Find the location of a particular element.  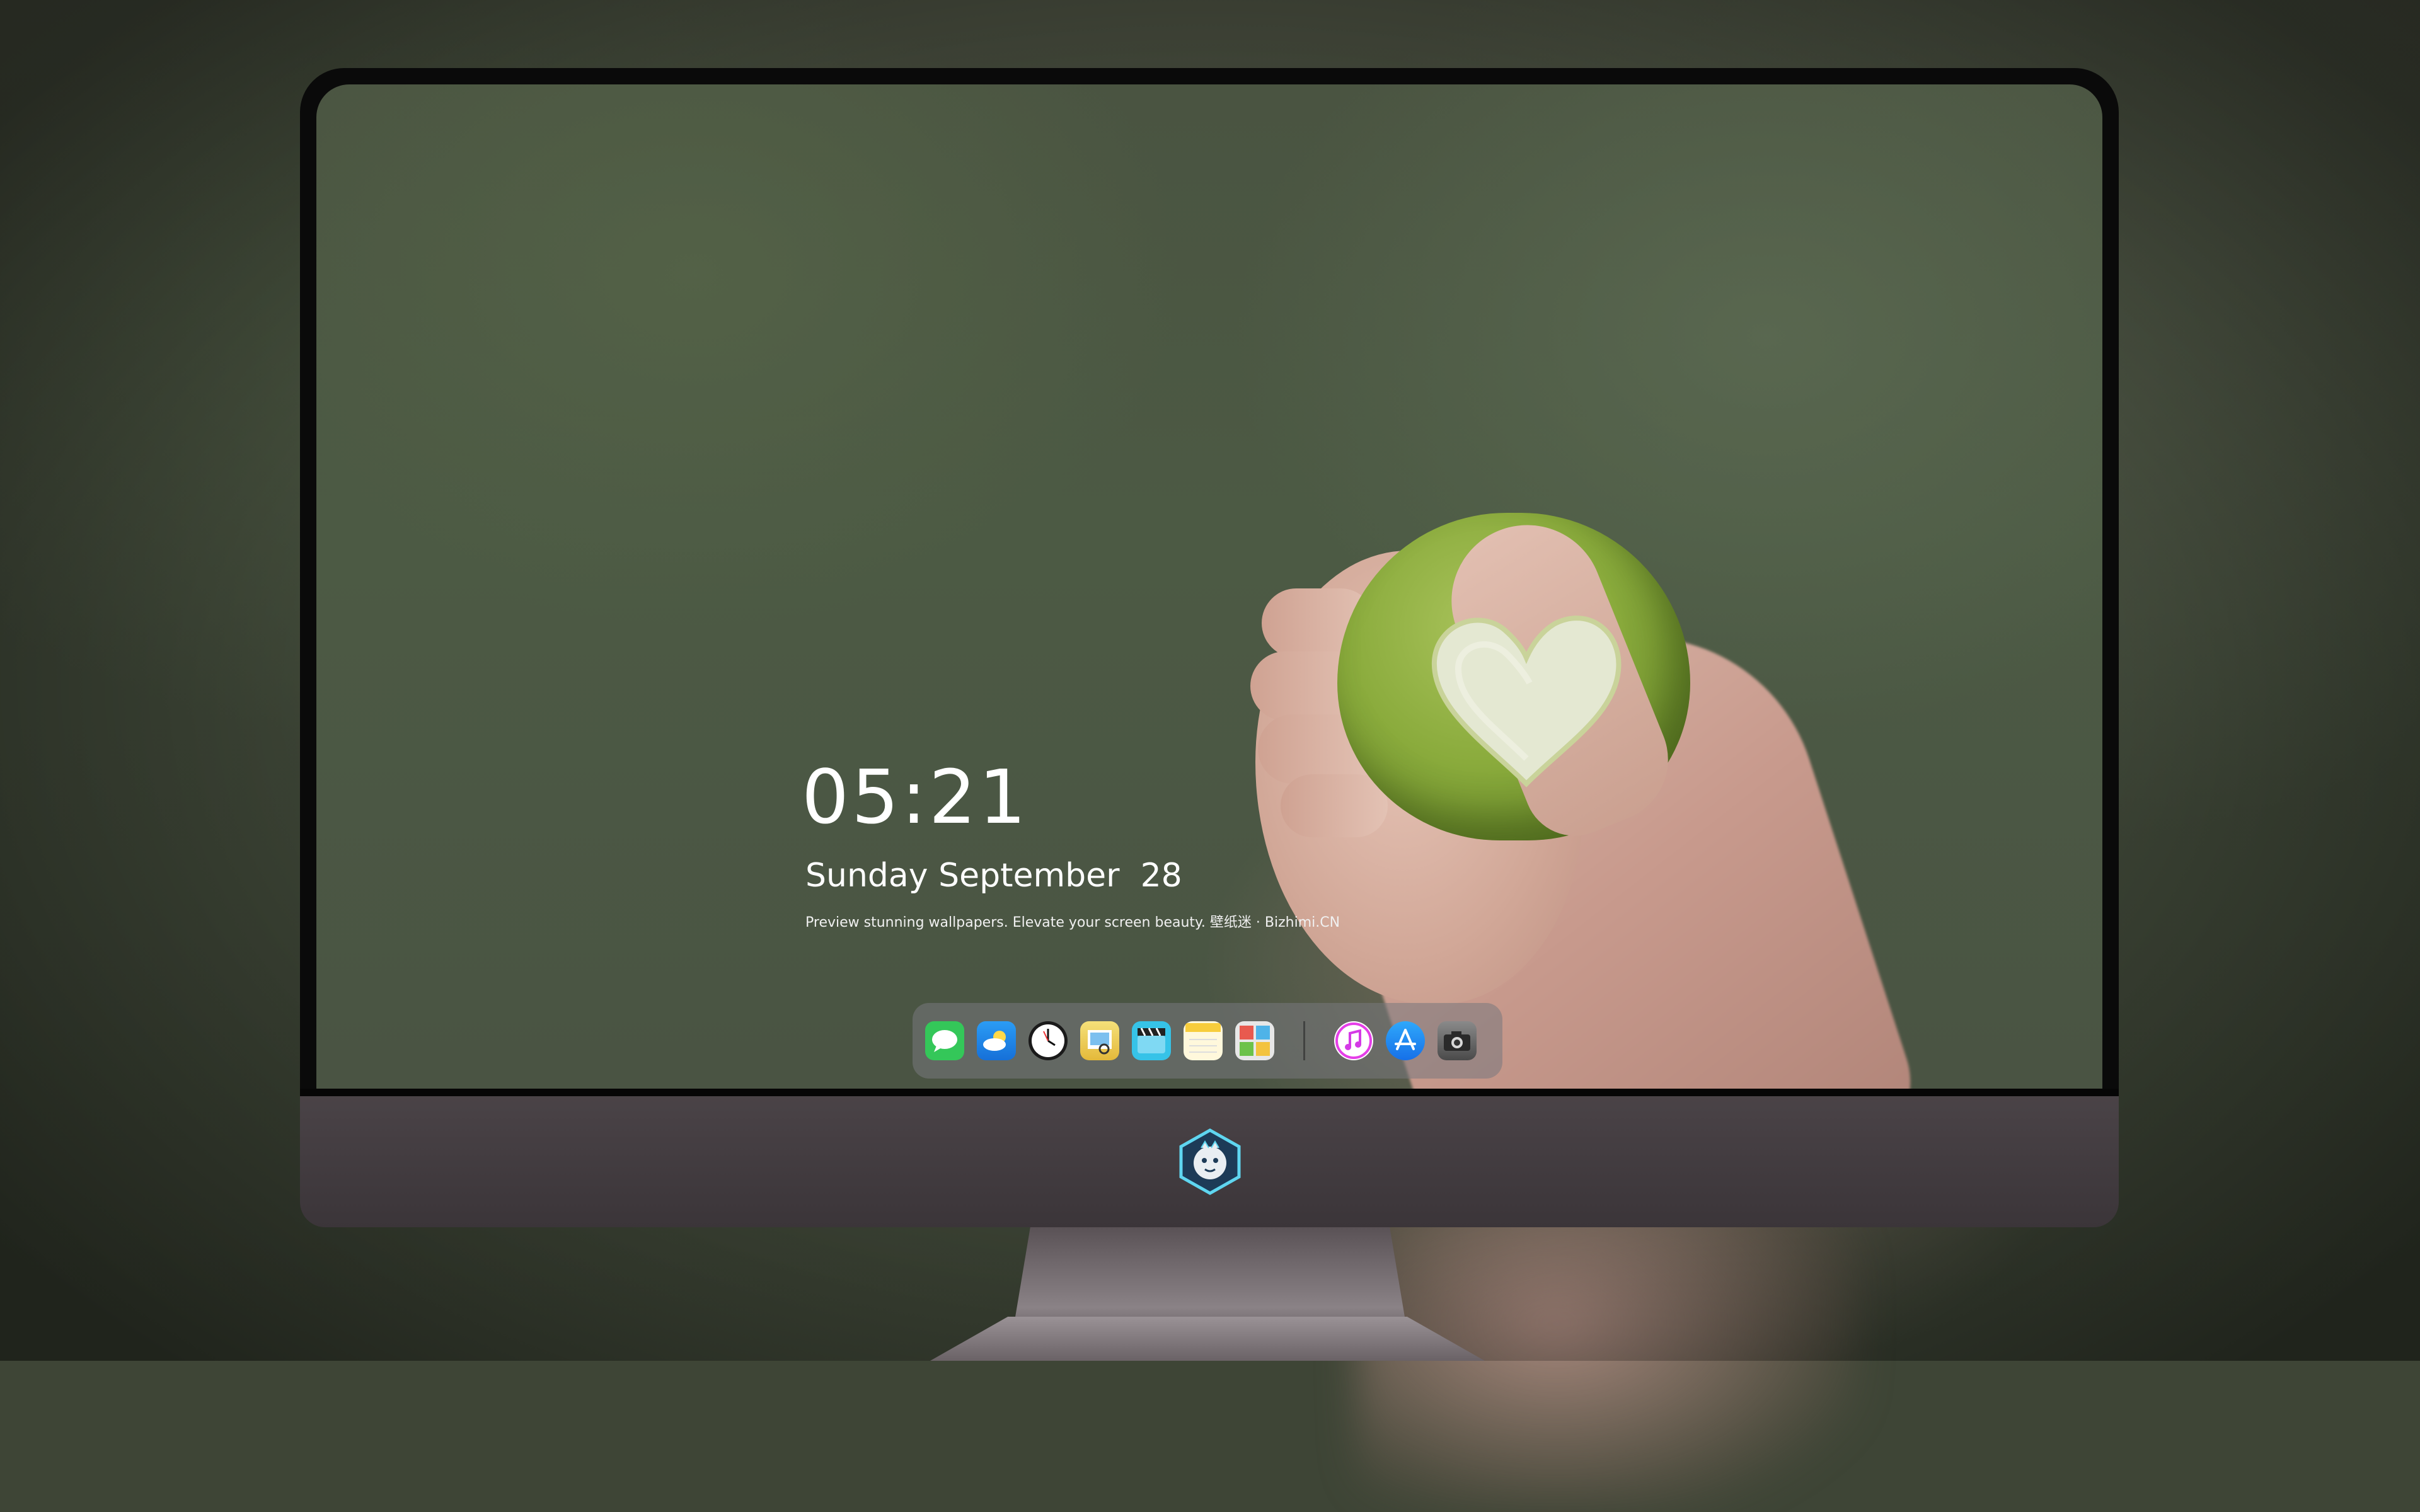

lock-clock: 05:21 is located at coordinates (916, 796).